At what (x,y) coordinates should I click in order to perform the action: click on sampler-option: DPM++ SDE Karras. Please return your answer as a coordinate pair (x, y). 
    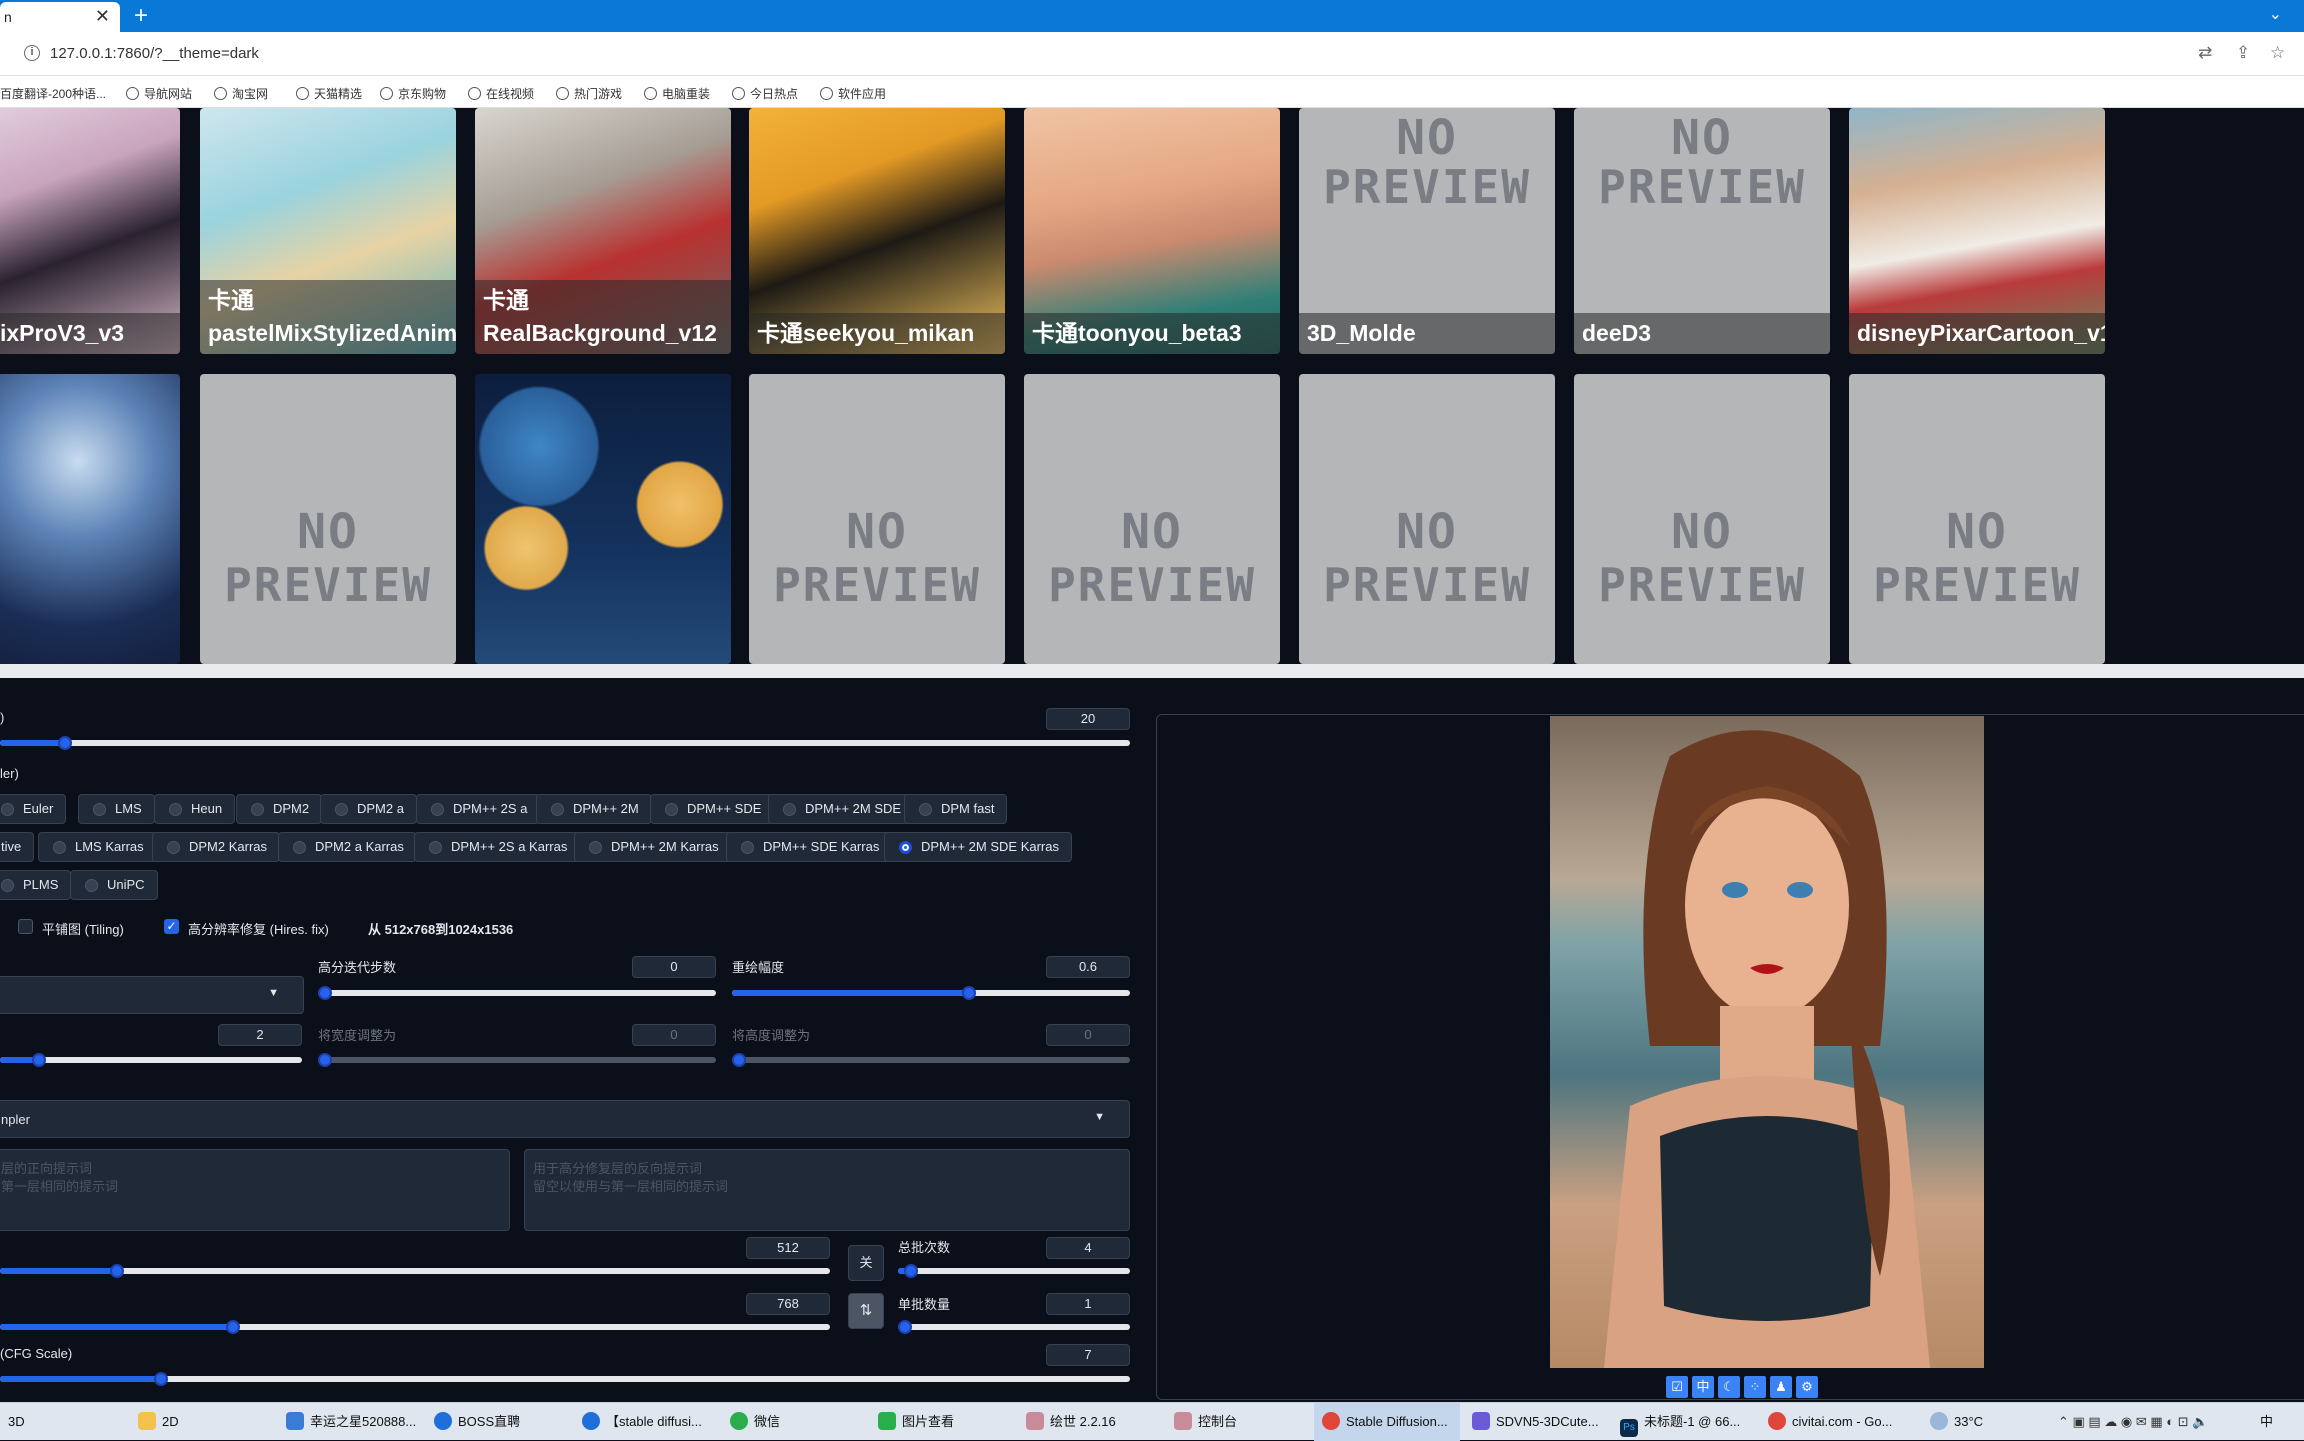
    Looking at the image, I should click on (809, 847).